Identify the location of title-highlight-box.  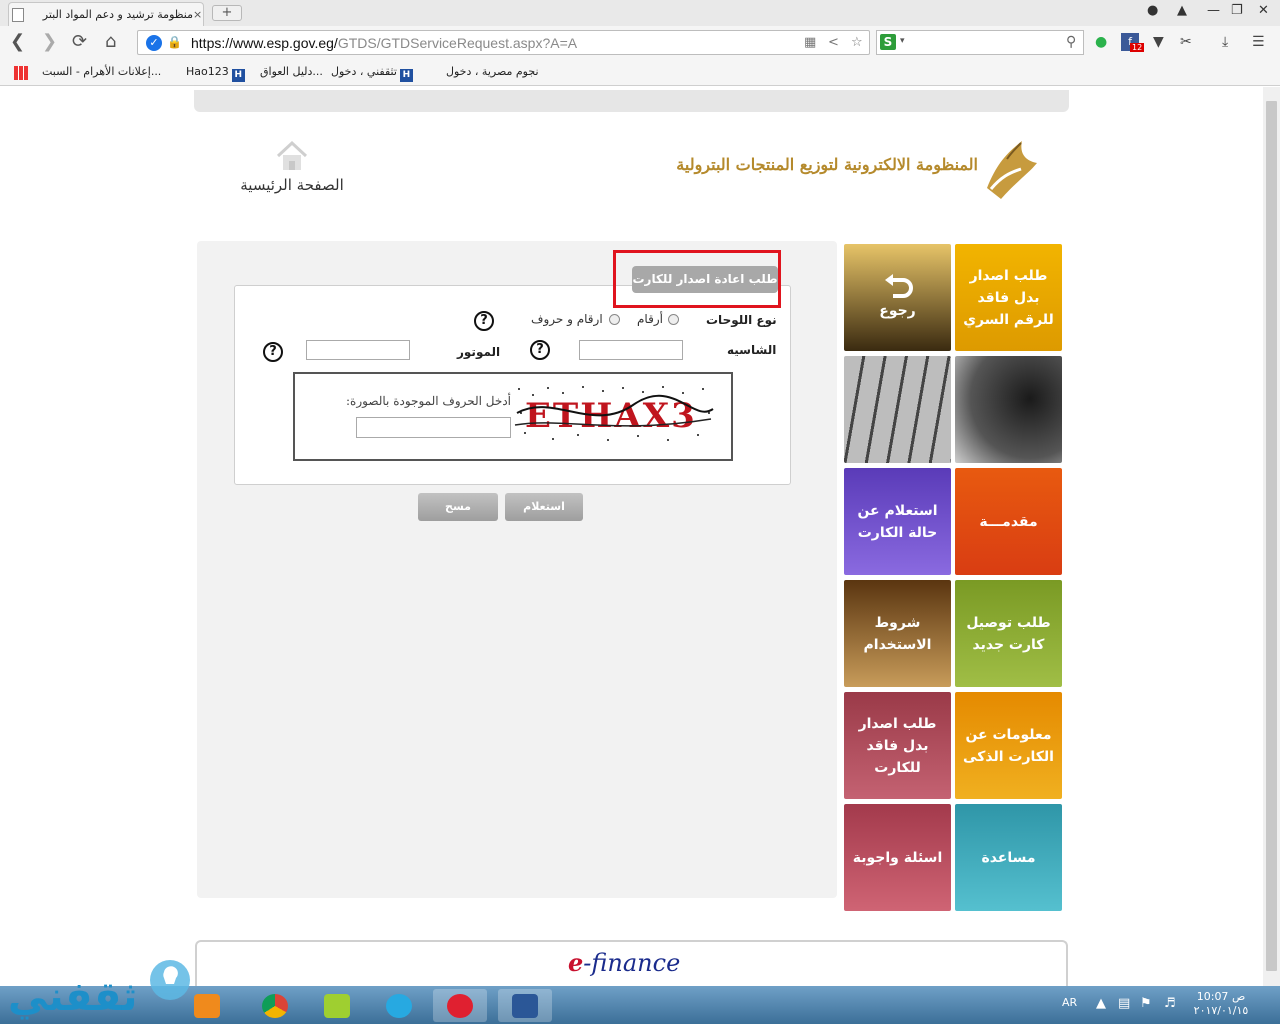
(697, 279).